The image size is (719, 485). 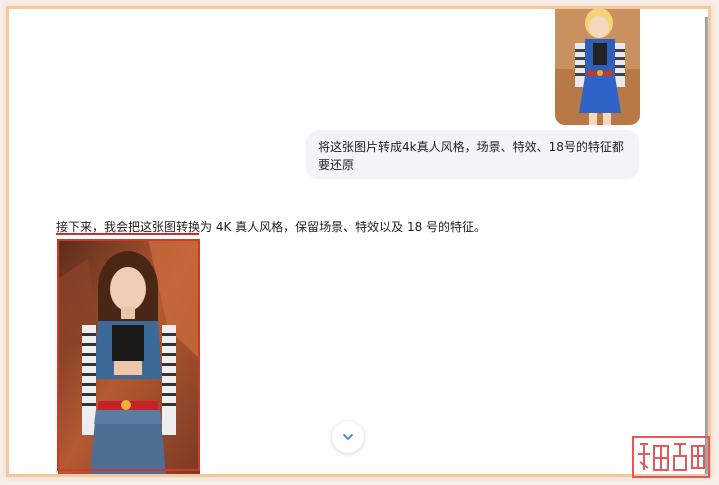 I want to click on generated-image, so click(x=129, y=356).